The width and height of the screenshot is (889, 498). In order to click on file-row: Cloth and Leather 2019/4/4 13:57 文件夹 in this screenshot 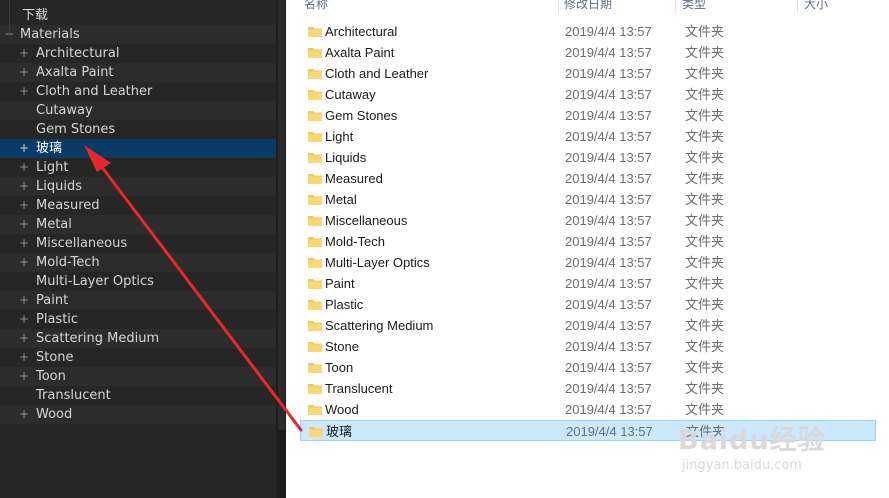, I will do `click(588, 73)`.